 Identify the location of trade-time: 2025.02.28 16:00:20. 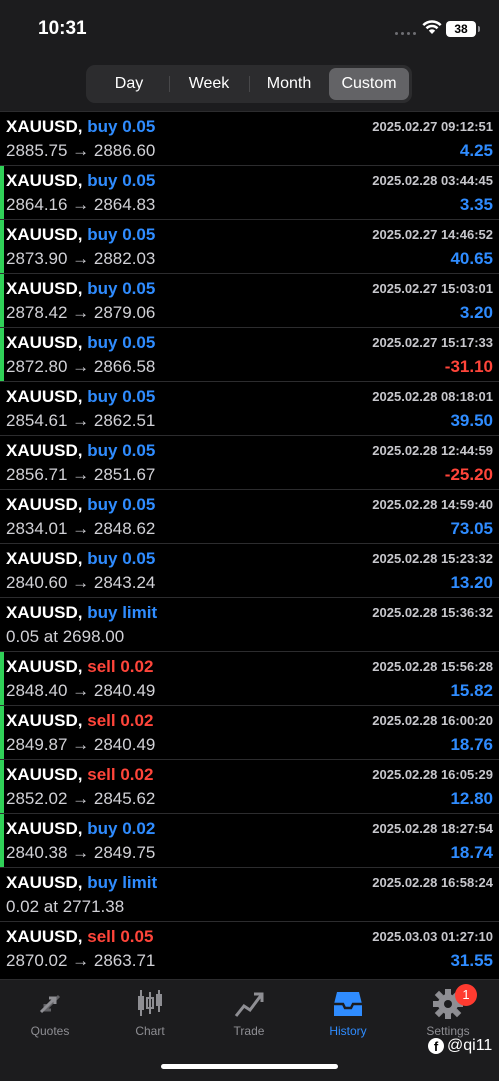
(432, 720).